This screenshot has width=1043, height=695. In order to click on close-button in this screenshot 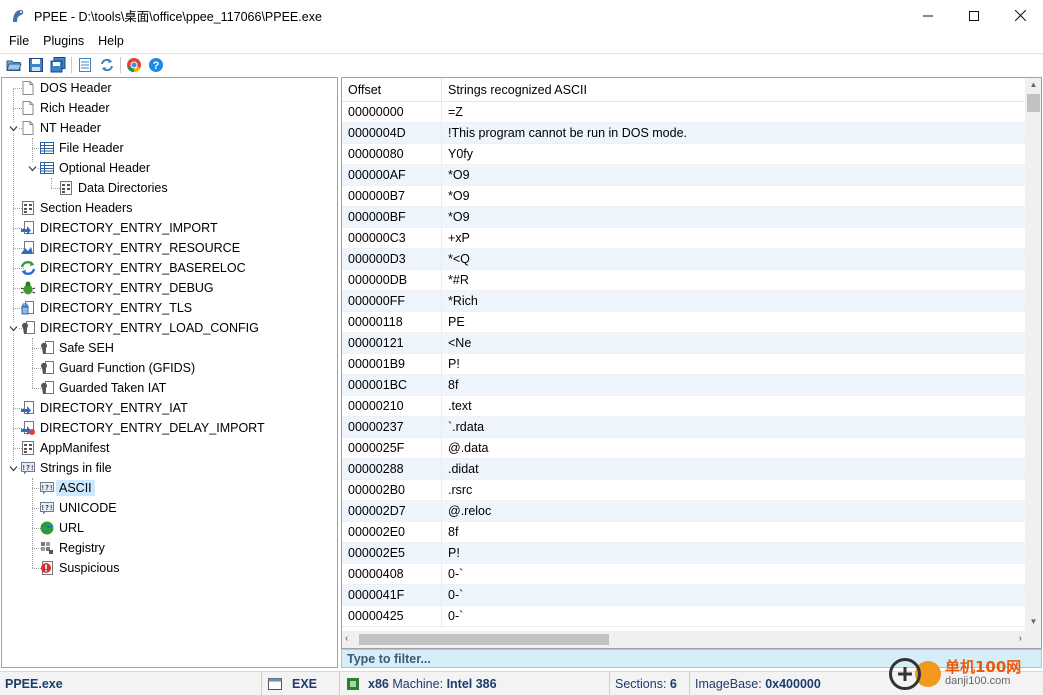, I will do `click(1020, 15)`.